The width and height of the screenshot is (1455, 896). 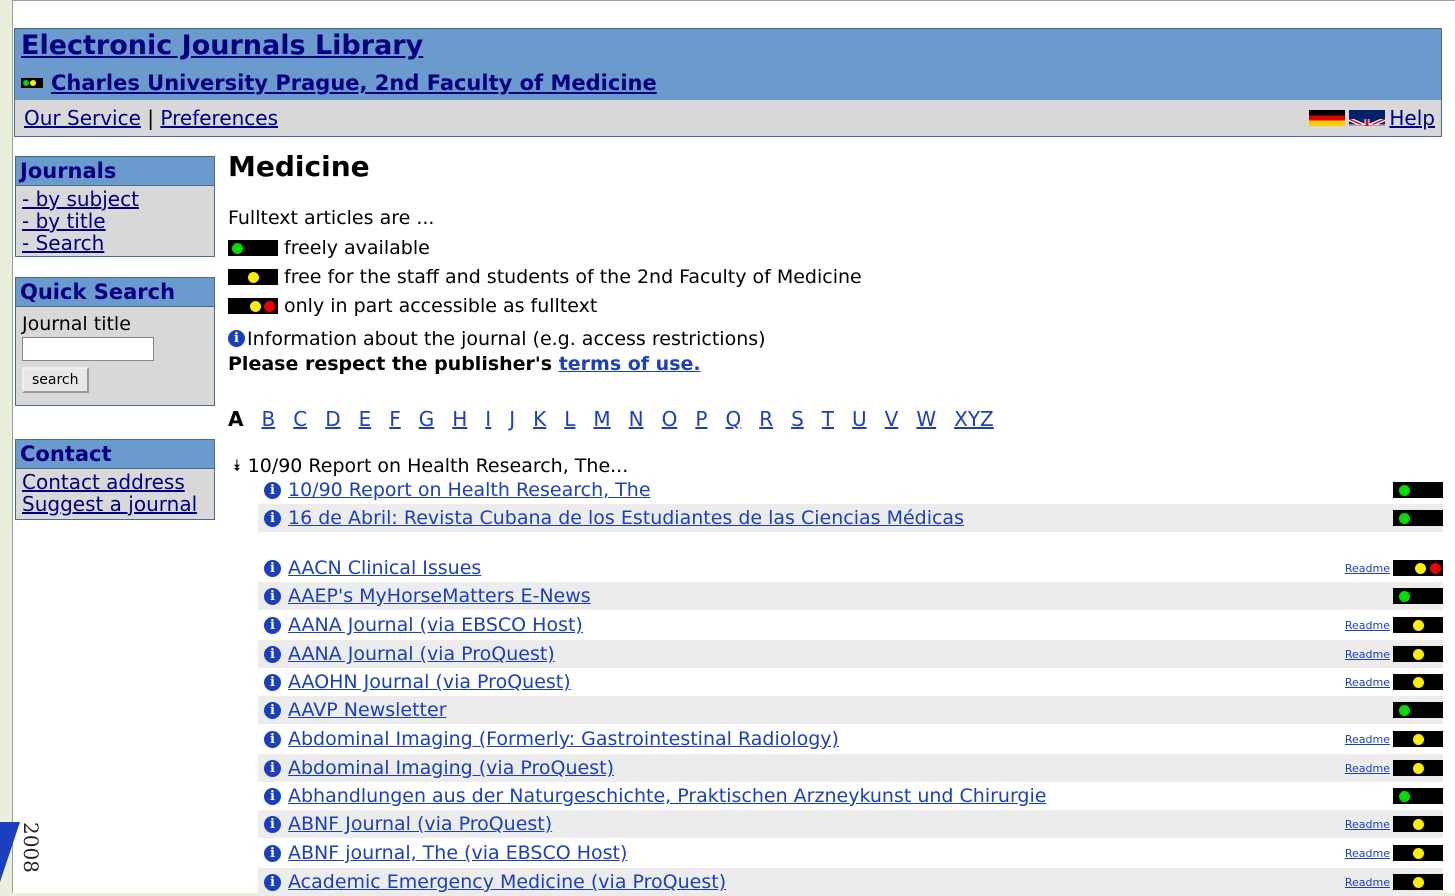 I want to click on letter-link-o: O, so click(x=670, y=419).